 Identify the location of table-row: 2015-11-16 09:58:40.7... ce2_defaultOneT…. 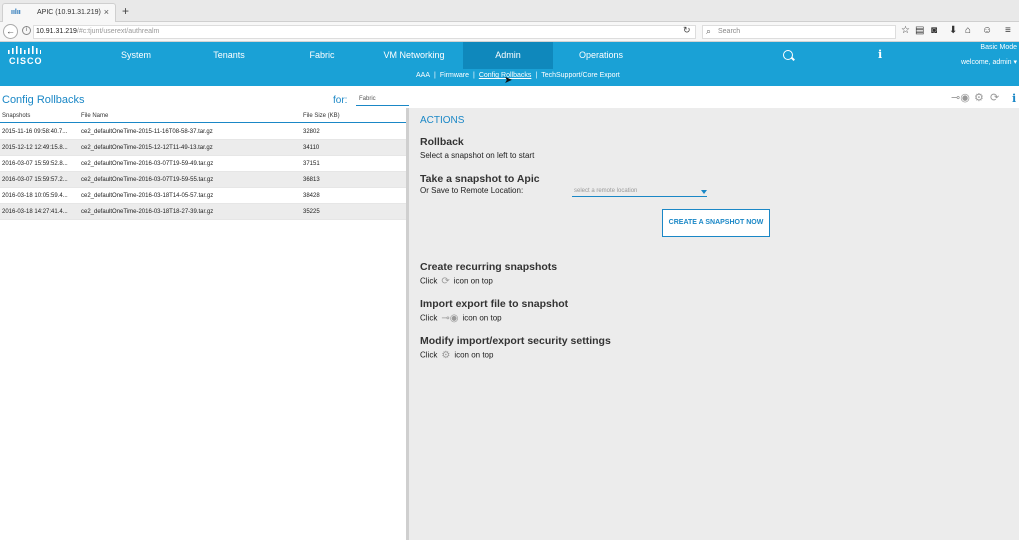
(203, 132).